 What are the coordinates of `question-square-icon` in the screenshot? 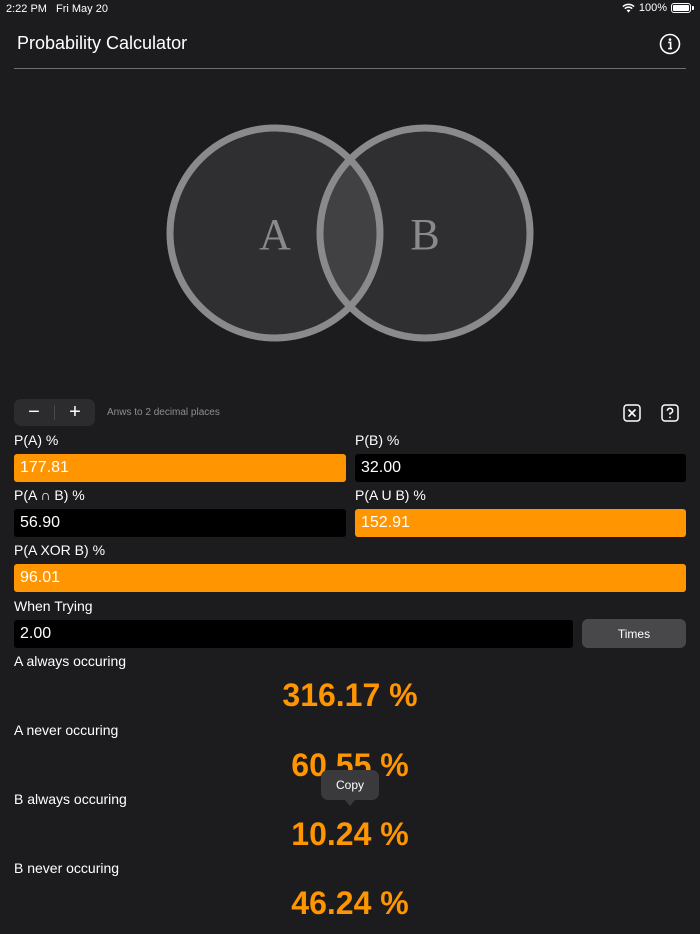 It's located at (670, 413).